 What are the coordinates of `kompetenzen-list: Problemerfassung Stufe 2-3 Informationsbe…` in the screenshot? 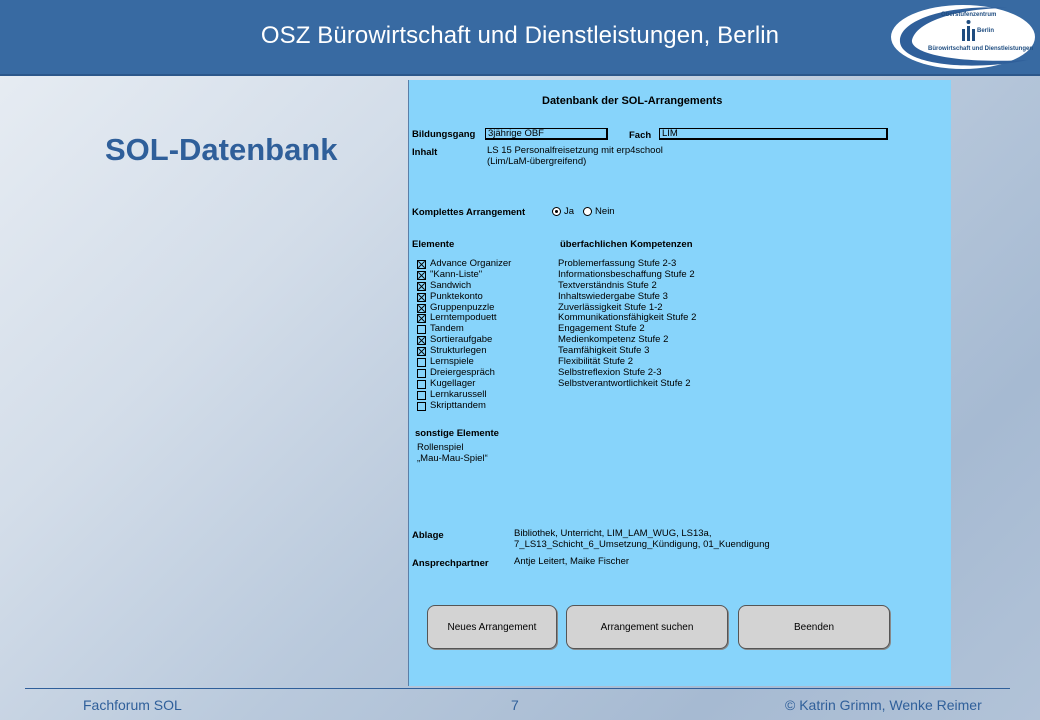 It's located at (627, 324).